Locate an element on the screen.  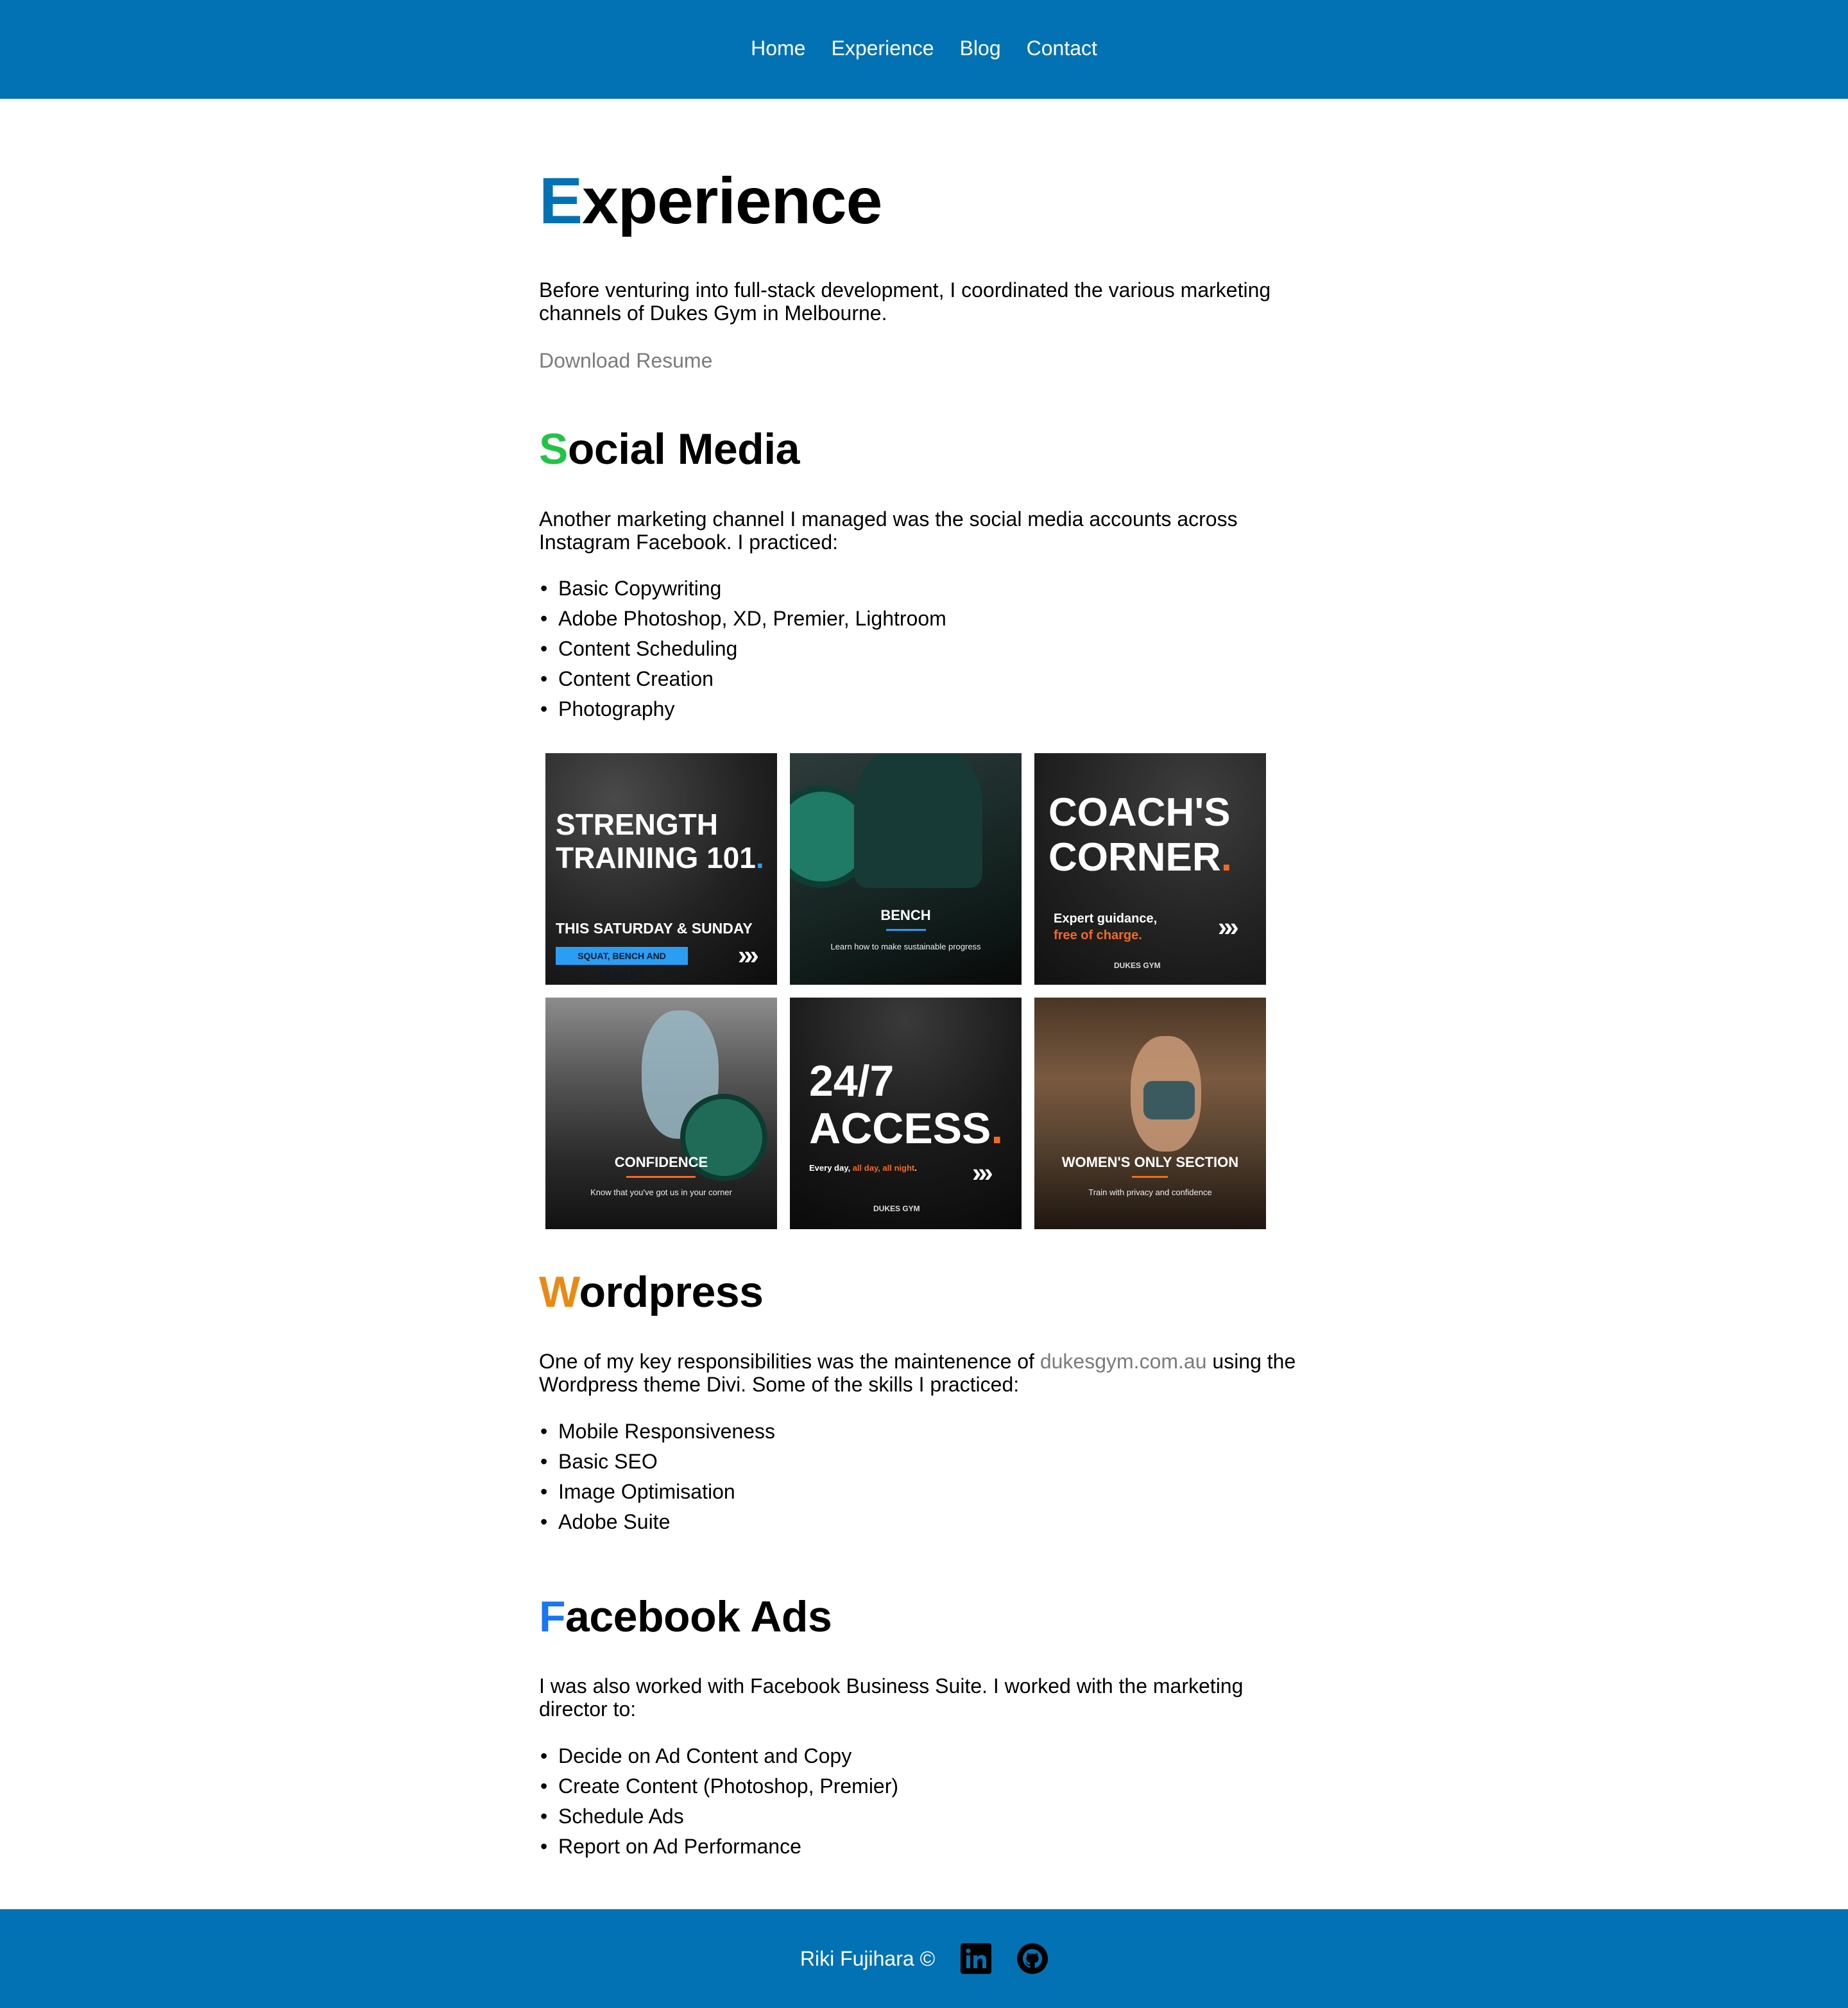
bench-label: BENCH is located at coordinates (906, 915).